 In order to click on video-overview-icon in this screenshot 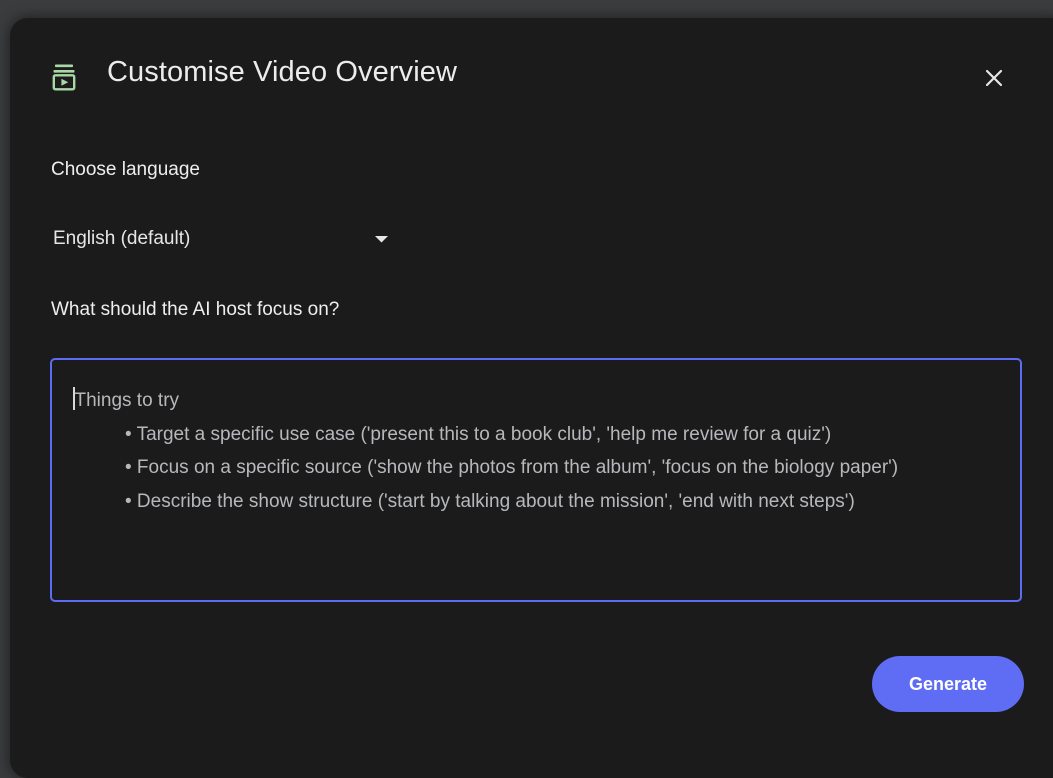, I will do `click(64, 77)`.